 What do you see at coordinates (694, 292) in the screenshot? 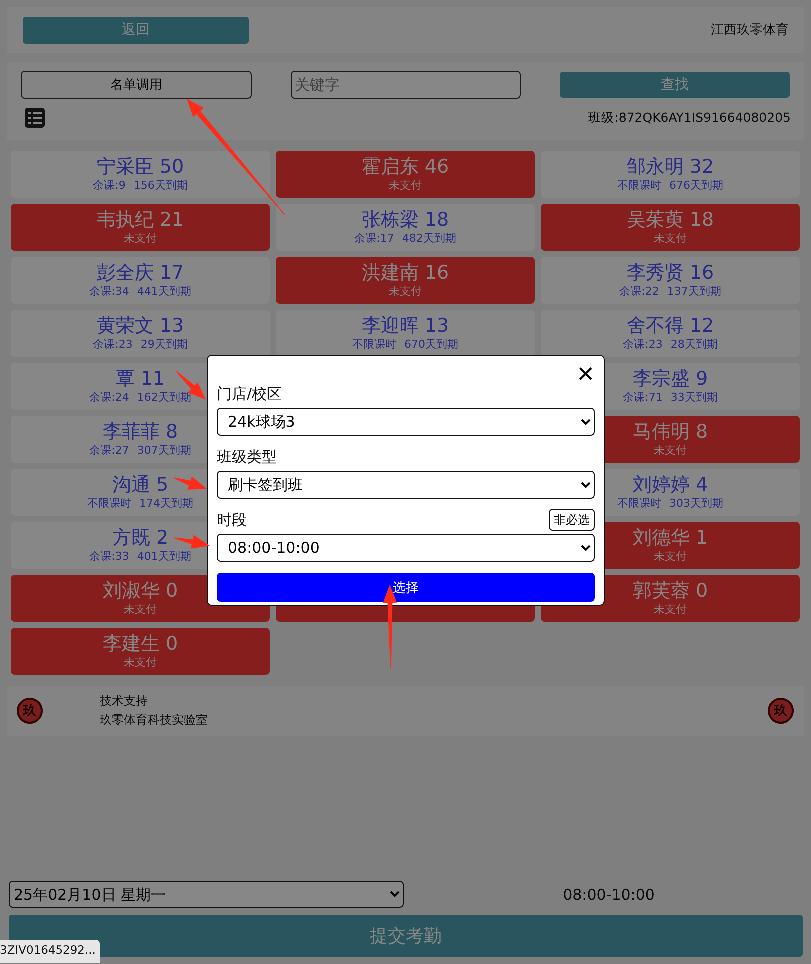
I see `expiry-days: 137天到期` at bounding box center [694, 292].